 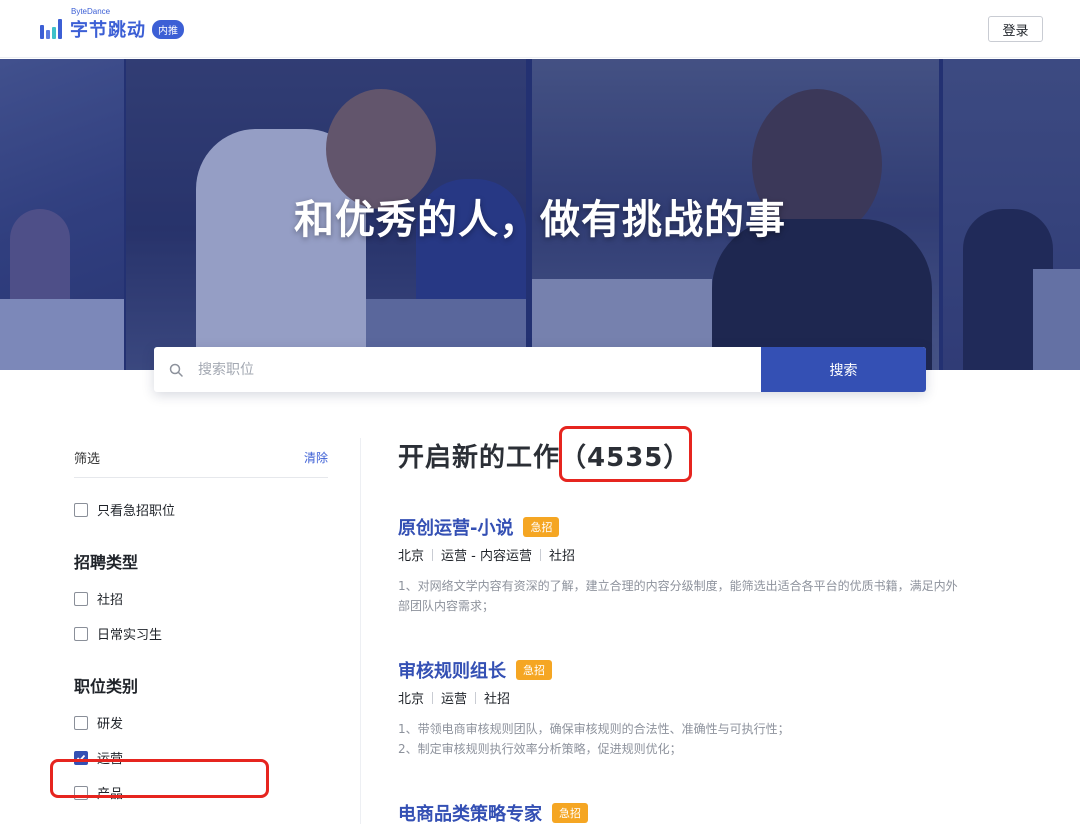 What do you see at coordinates (470, 812) in the screenshot?
I see `job-title: 电商品类策略专家` at bounding box center [470, 812].